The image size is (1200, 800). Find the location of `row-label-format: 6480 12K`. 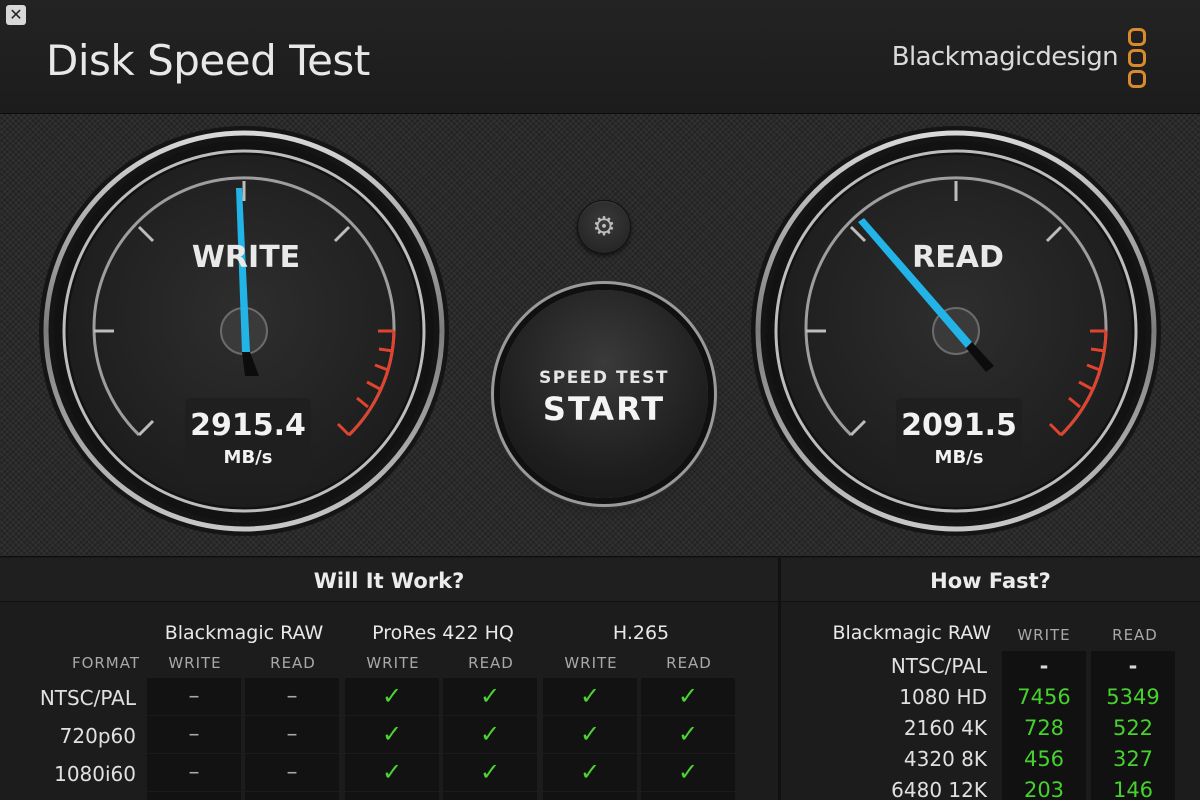

row-label-format: 6480 12K is located at coordinates (939, 789).